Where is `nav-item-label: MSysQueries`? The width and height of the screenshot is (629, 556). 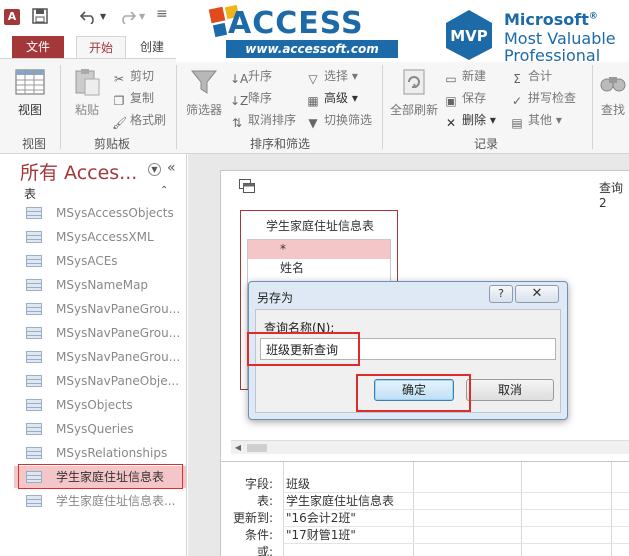 nav-item-label: MSysQueries is located at coordinates (95, 429).